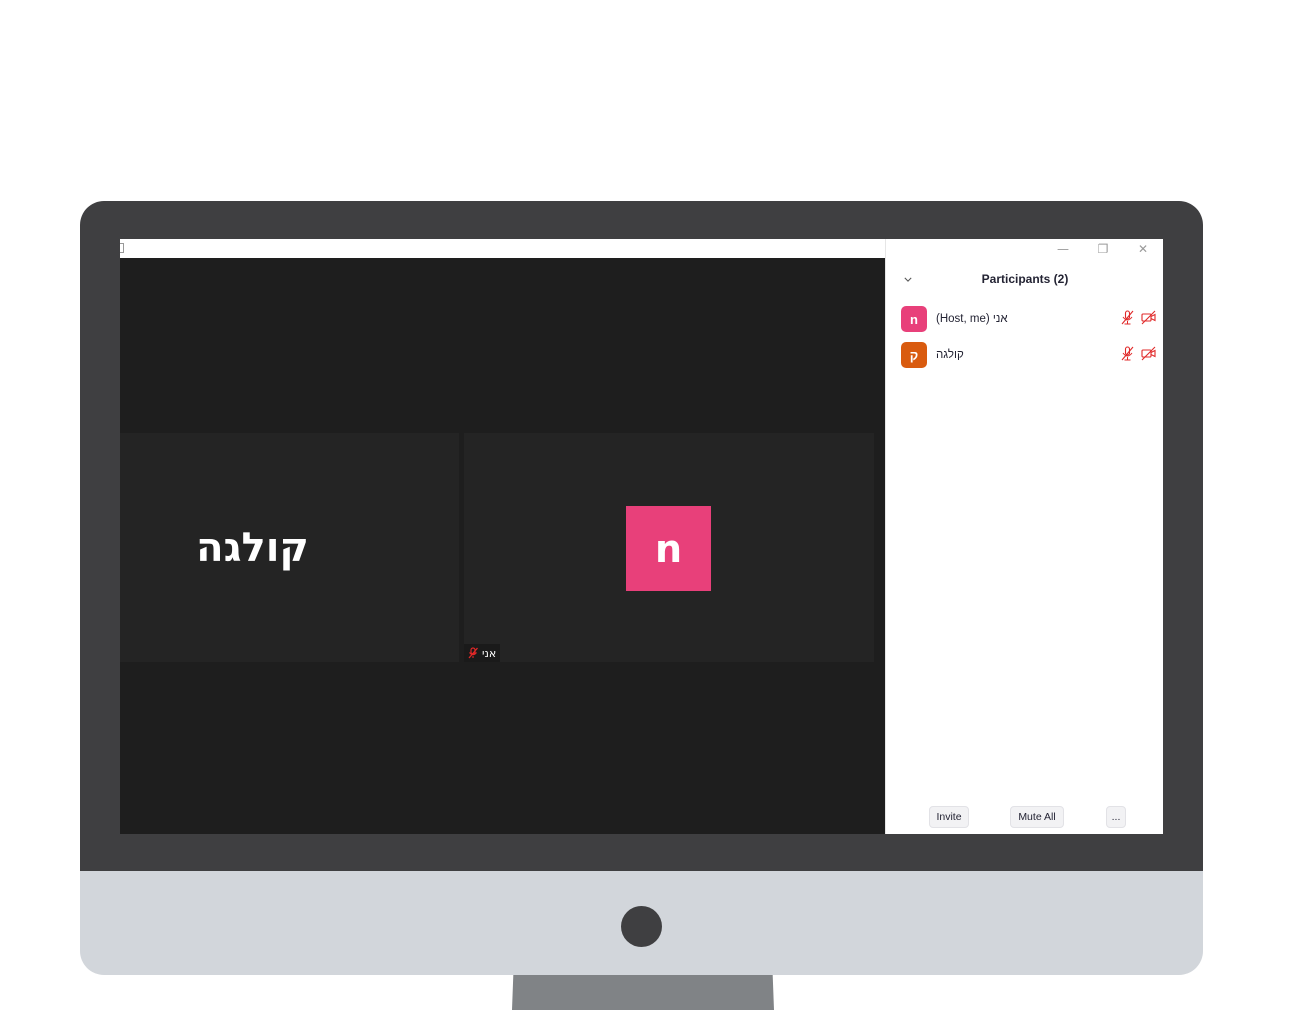 The width and height of the screenshot is (1296, 1010). What do you see at coordinates (1024, 357) in the screenshot?
I see `participant-row: ק קולגה` at bounding box center [1024, 357].